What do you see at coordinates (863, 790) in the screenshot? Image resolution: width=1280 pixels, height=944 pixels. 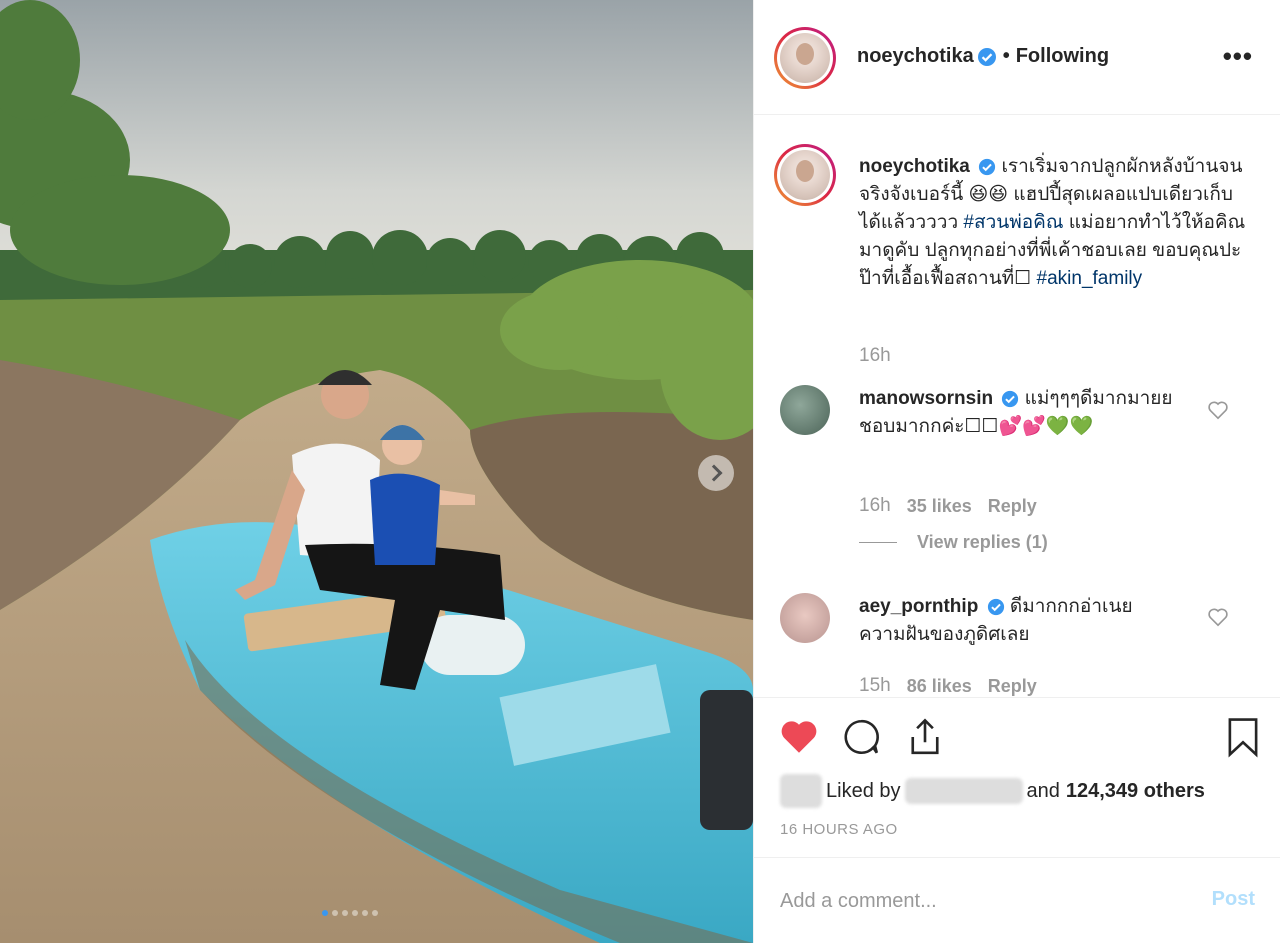 I see `liked-by-label: Liked by` at bounding box center [863, 790].